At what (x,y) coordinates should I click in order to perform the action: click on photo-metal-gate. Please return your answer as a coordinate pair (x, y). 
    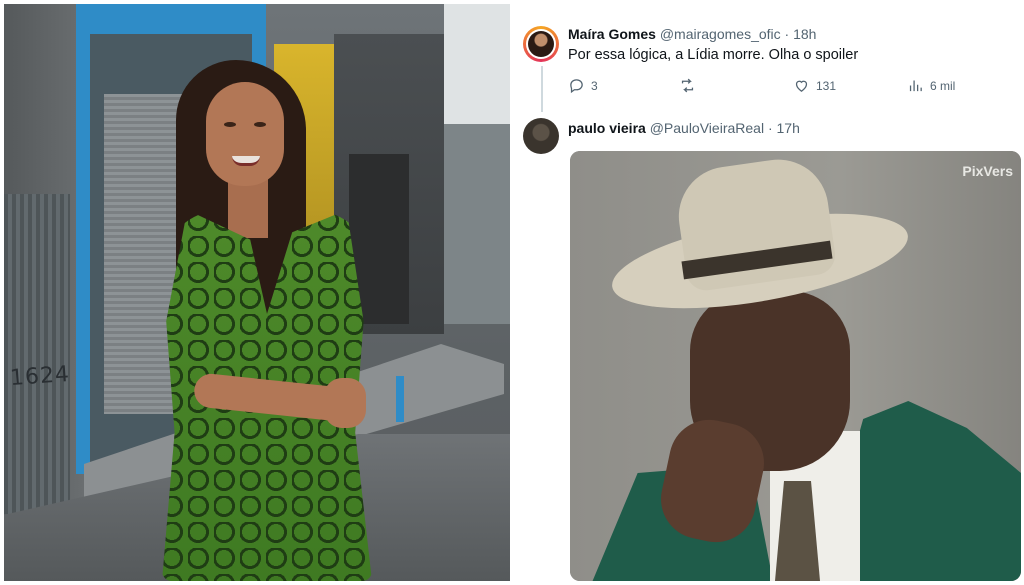
    Looking at the image, I should click on (37, 354).